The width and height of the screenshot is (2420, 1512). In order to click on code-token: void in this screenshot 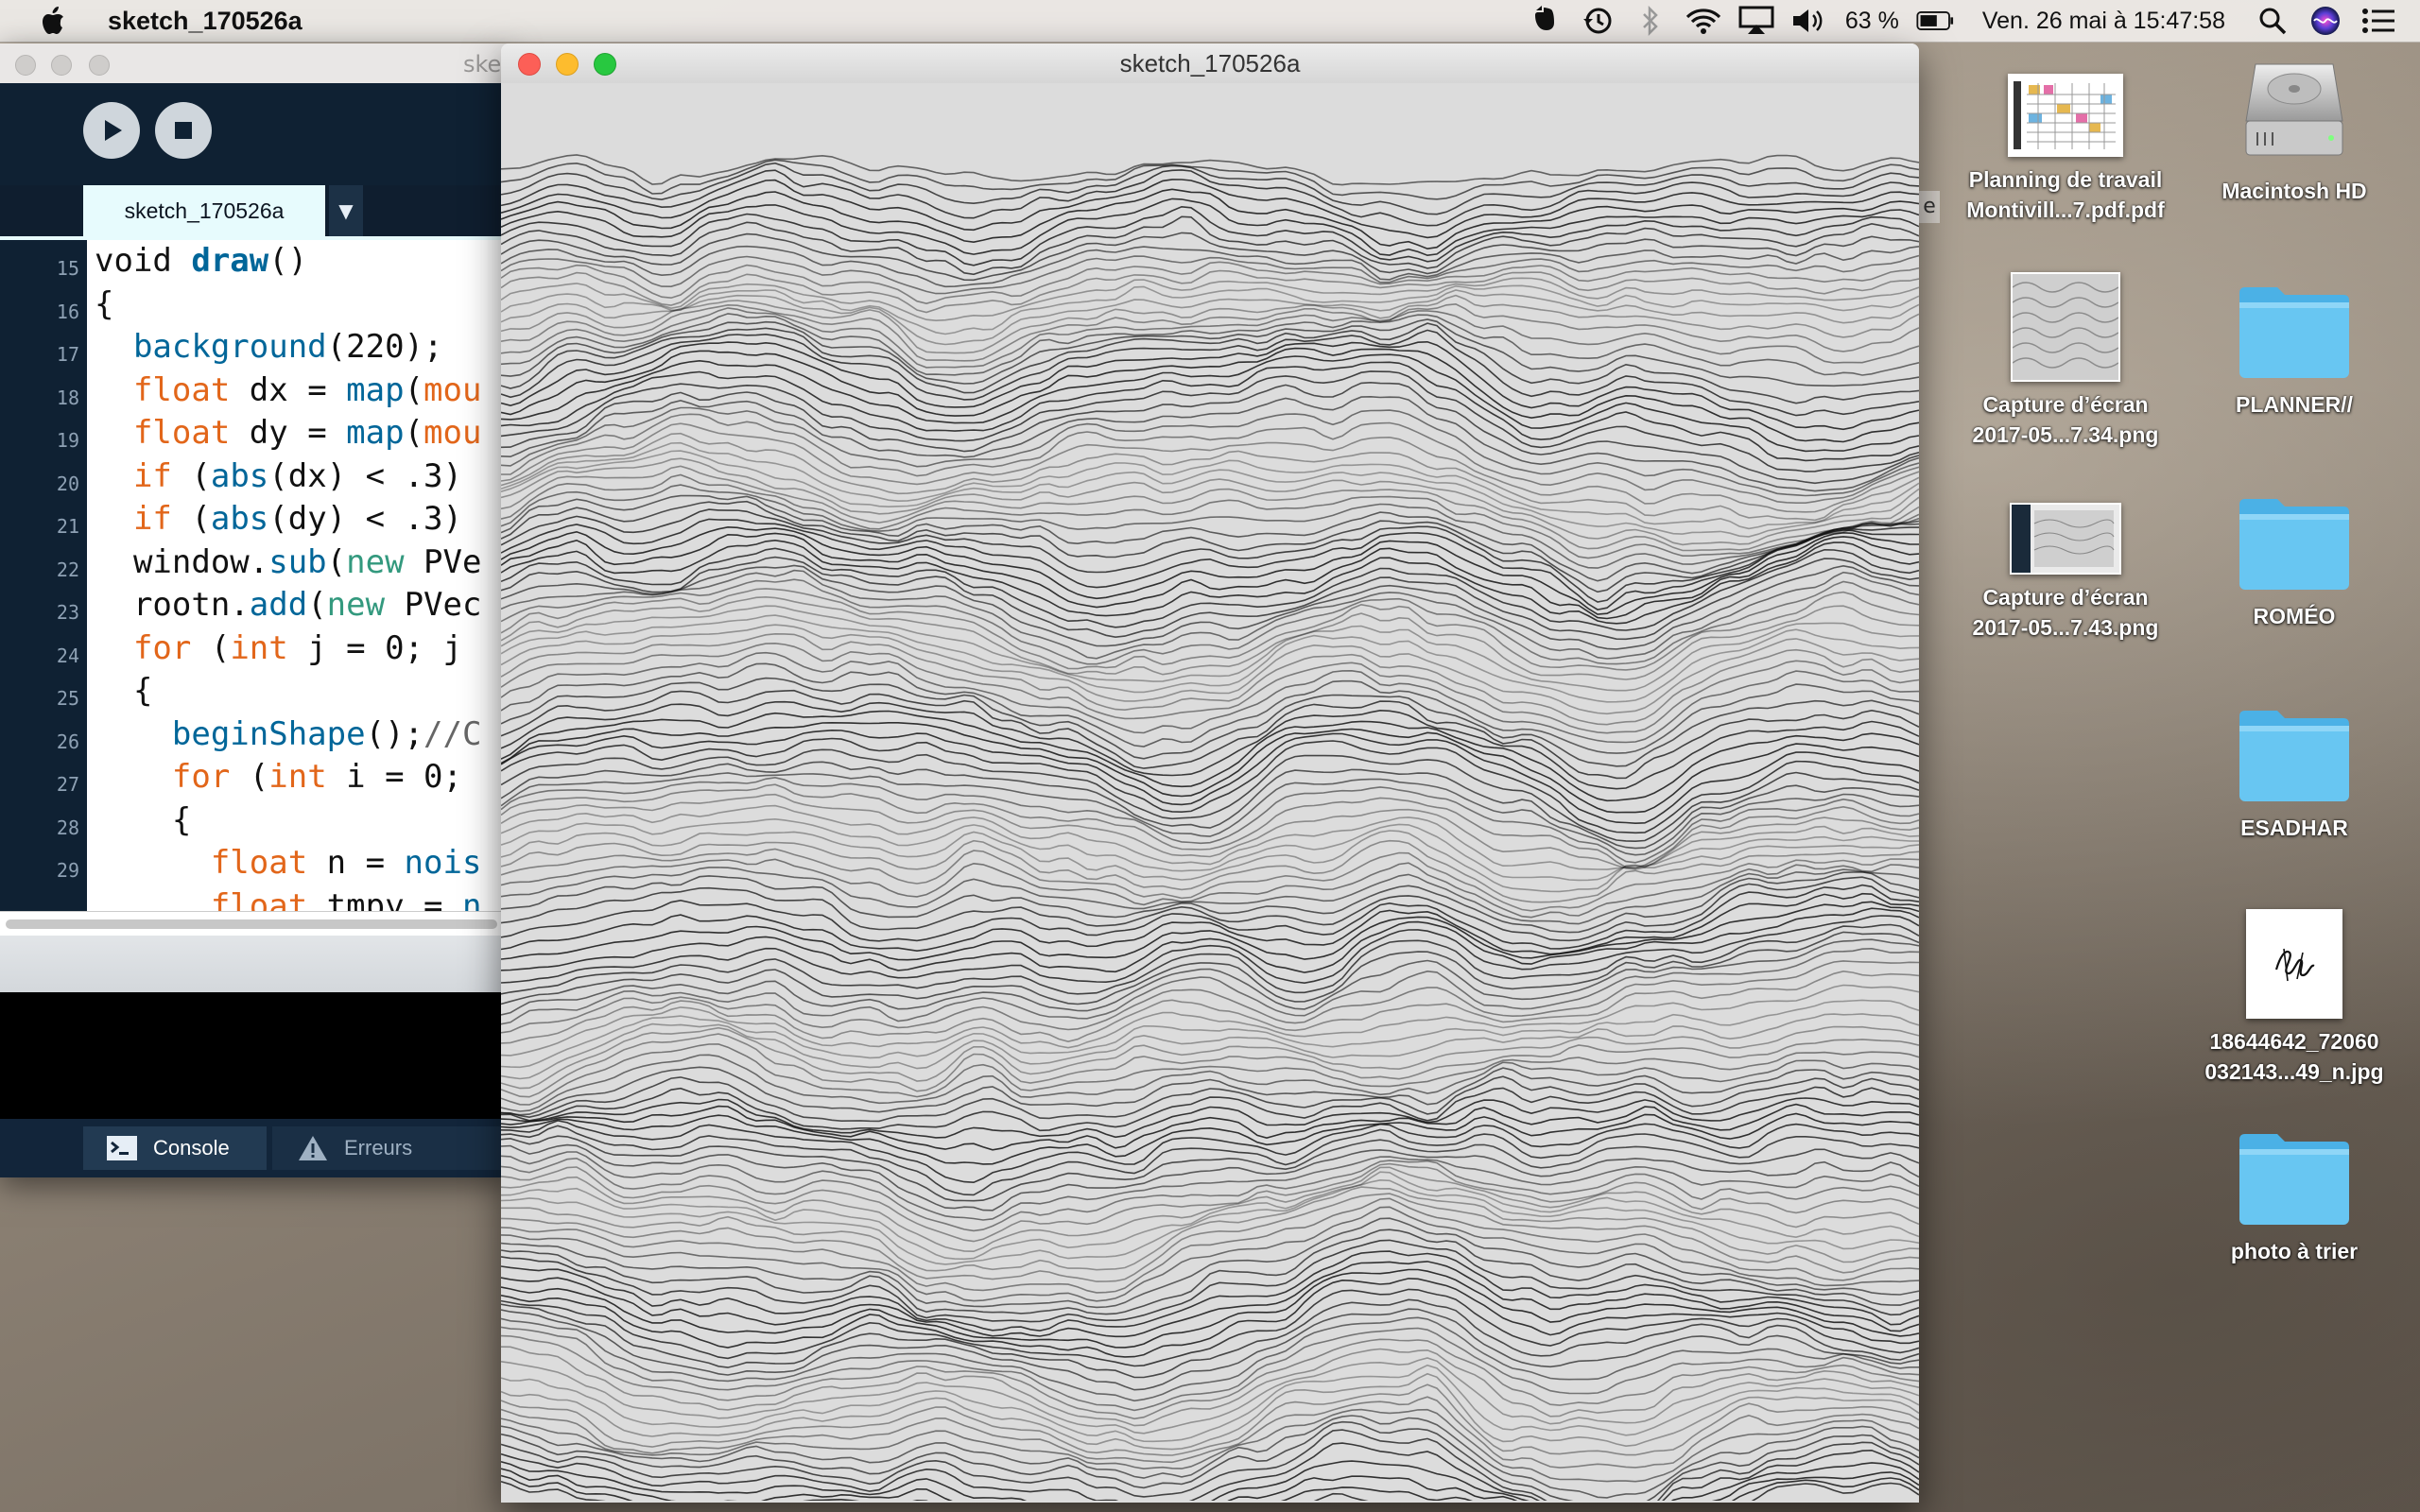, I will do `click(143, 261)`.